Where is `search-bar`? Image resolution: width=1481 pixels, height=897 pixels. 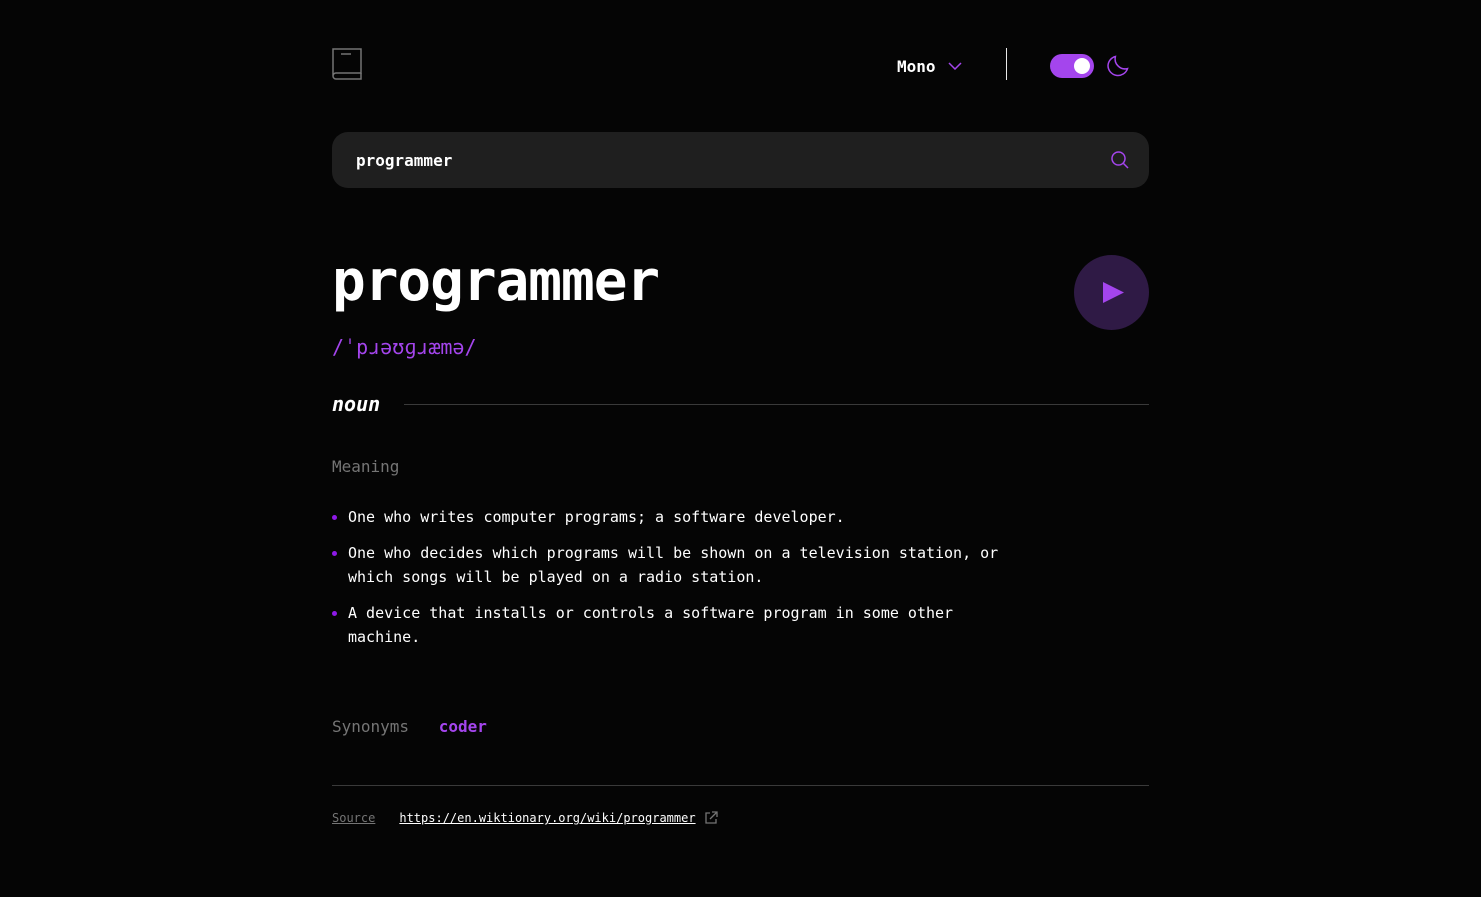
search-bar is located at coordinates (740, 160).